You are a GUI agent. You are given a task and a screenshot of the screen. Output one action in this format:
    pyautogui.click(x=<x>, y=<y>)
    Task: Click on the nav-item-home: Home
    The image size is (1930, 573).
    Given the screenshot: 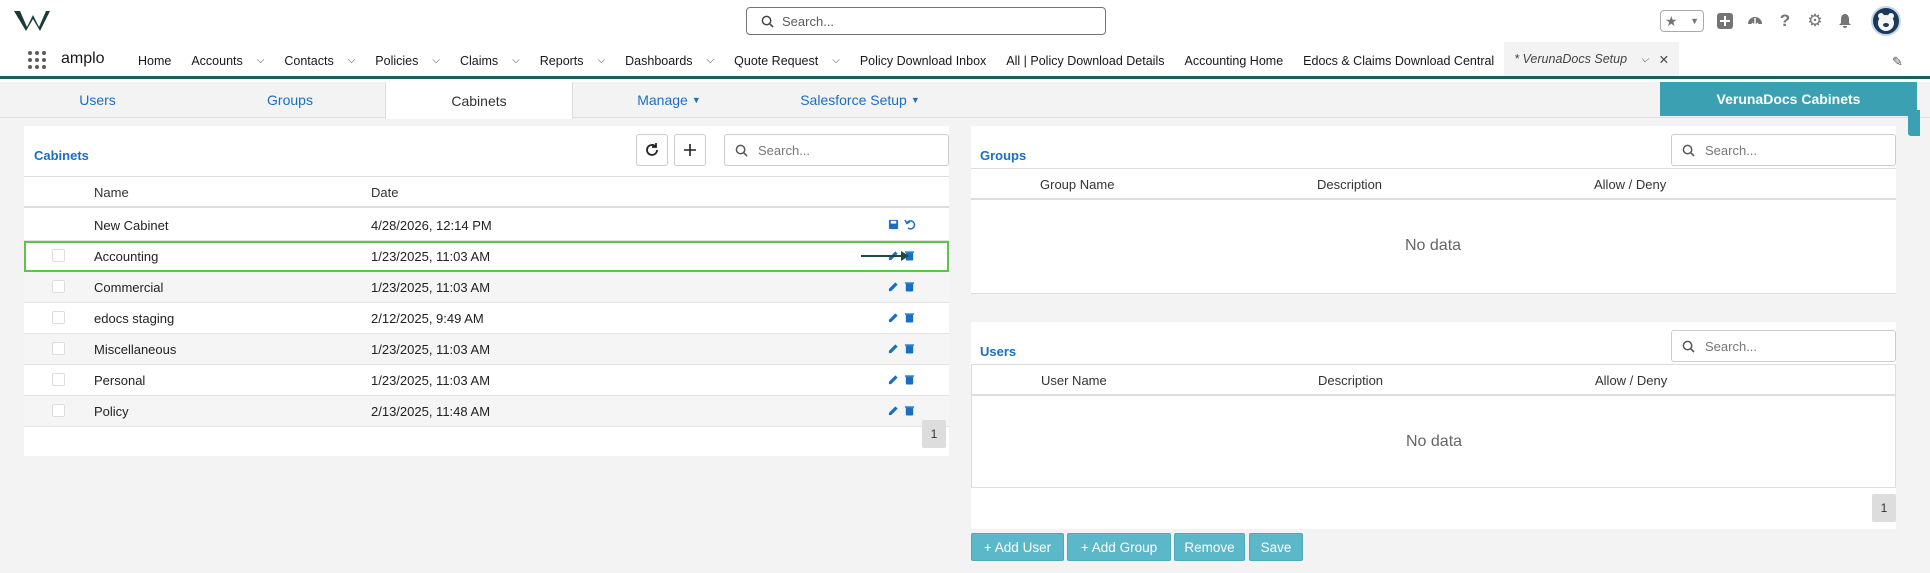 What is the action you would take?
    pyautogui.click(x=154, y=60)
    